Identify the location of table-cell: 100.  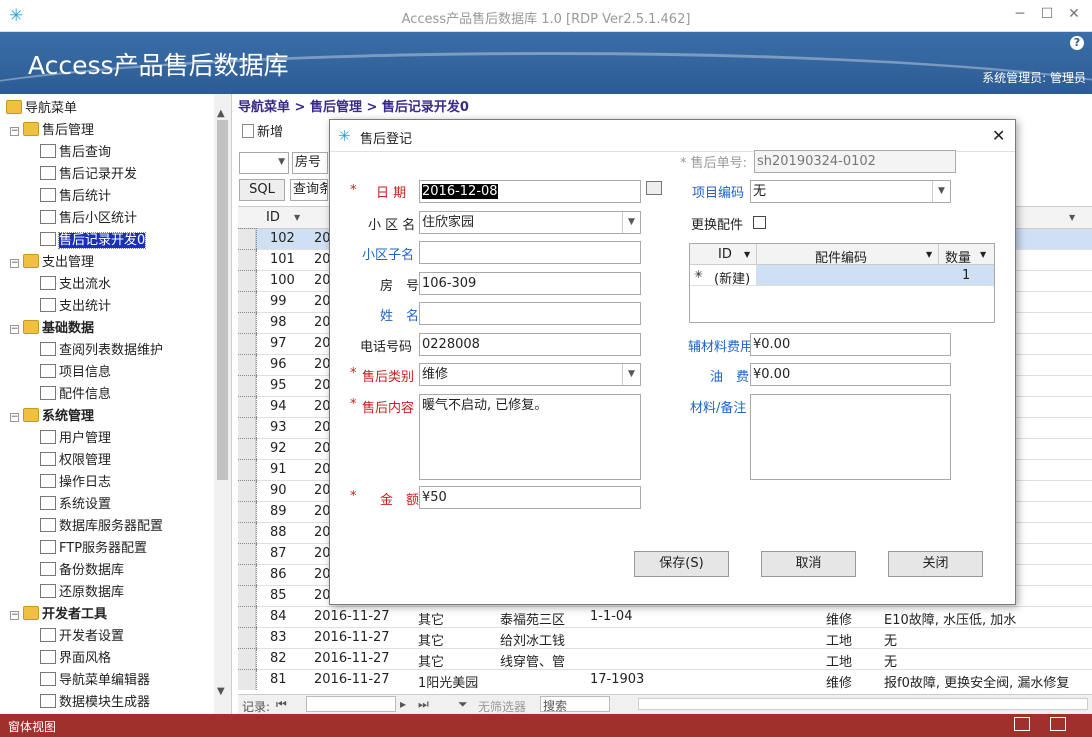
(282, 280).